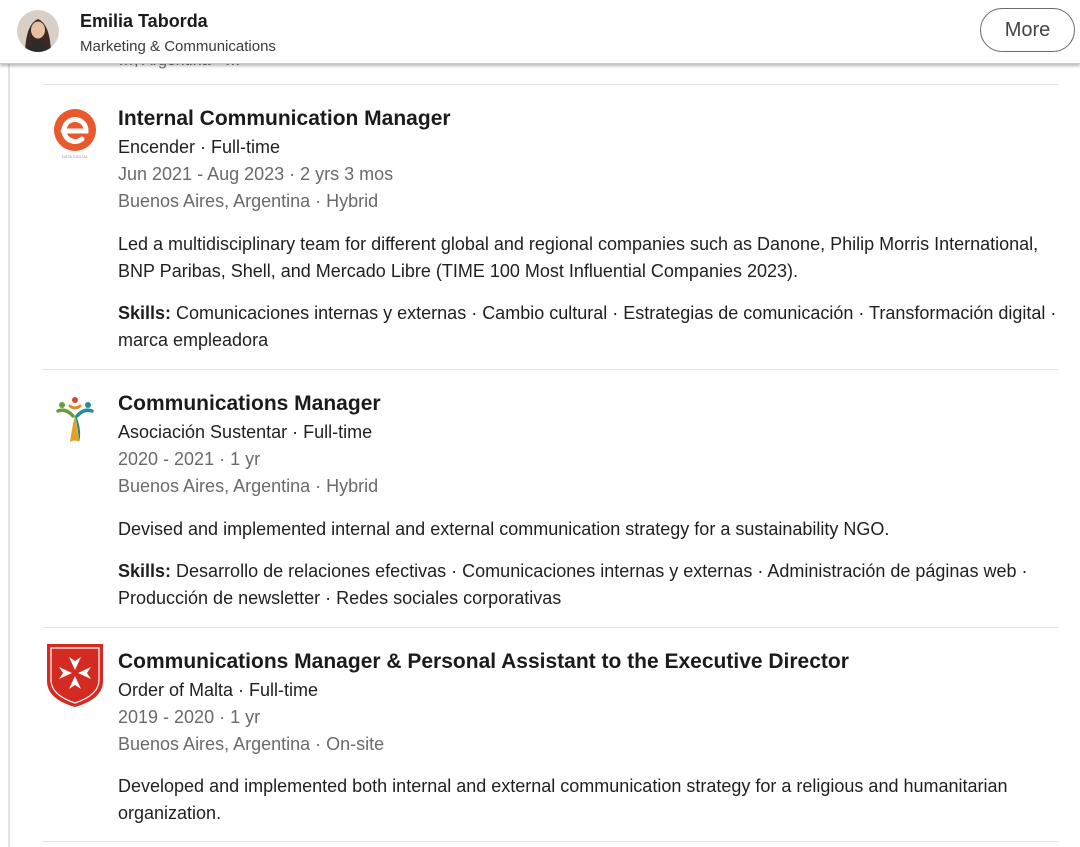 This screenshot has height=847, width=1080. What do you see at coordinates (284, 119) in the screenshot?
I see `experience-title: Internal Communication Manager` at bounding box center [284, 119].